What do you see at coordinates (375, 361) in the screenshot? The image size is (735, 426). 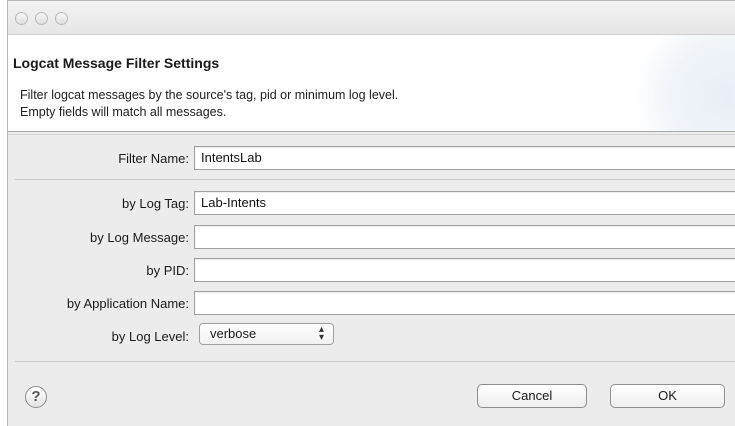 I see `footer-divider` at bounding box center [375, 361].